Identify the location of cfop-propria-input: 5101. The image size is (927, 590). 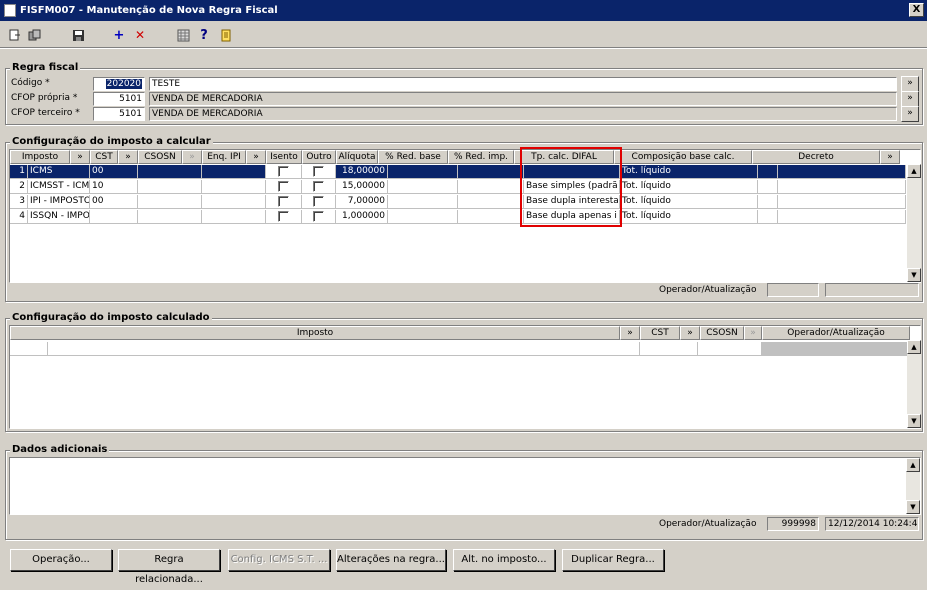
(119, 99).